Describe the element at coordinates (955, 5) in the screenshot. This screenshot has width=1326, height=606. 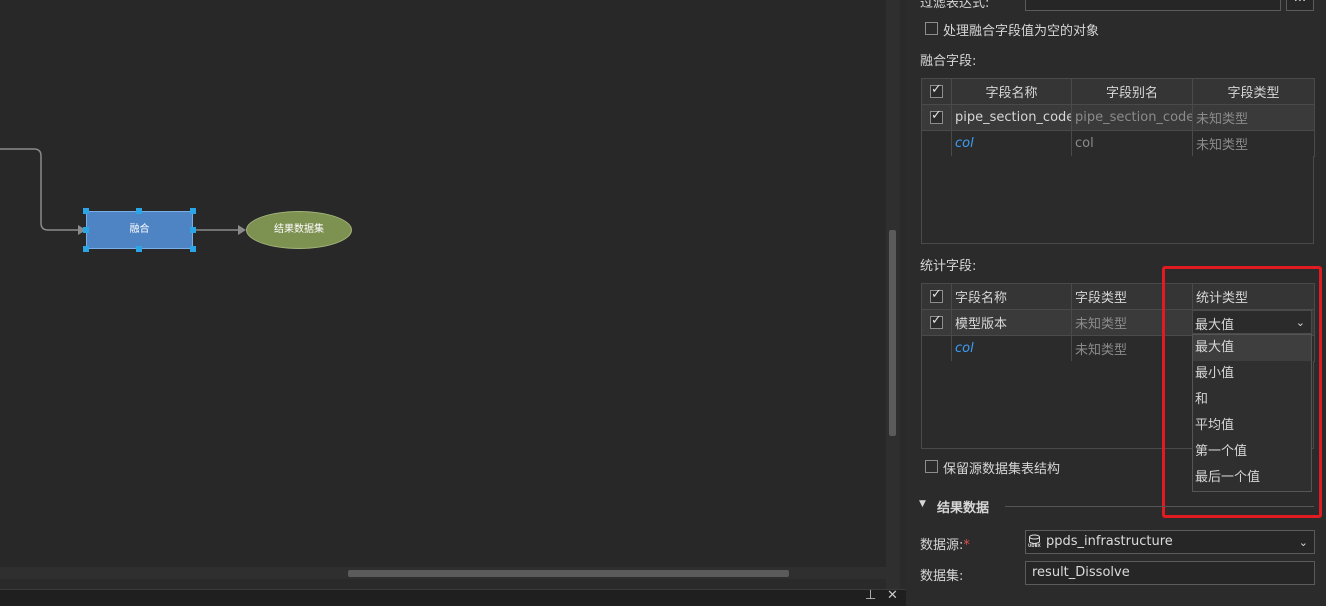
I see `filter-label: 过滤表达式:` at that location.